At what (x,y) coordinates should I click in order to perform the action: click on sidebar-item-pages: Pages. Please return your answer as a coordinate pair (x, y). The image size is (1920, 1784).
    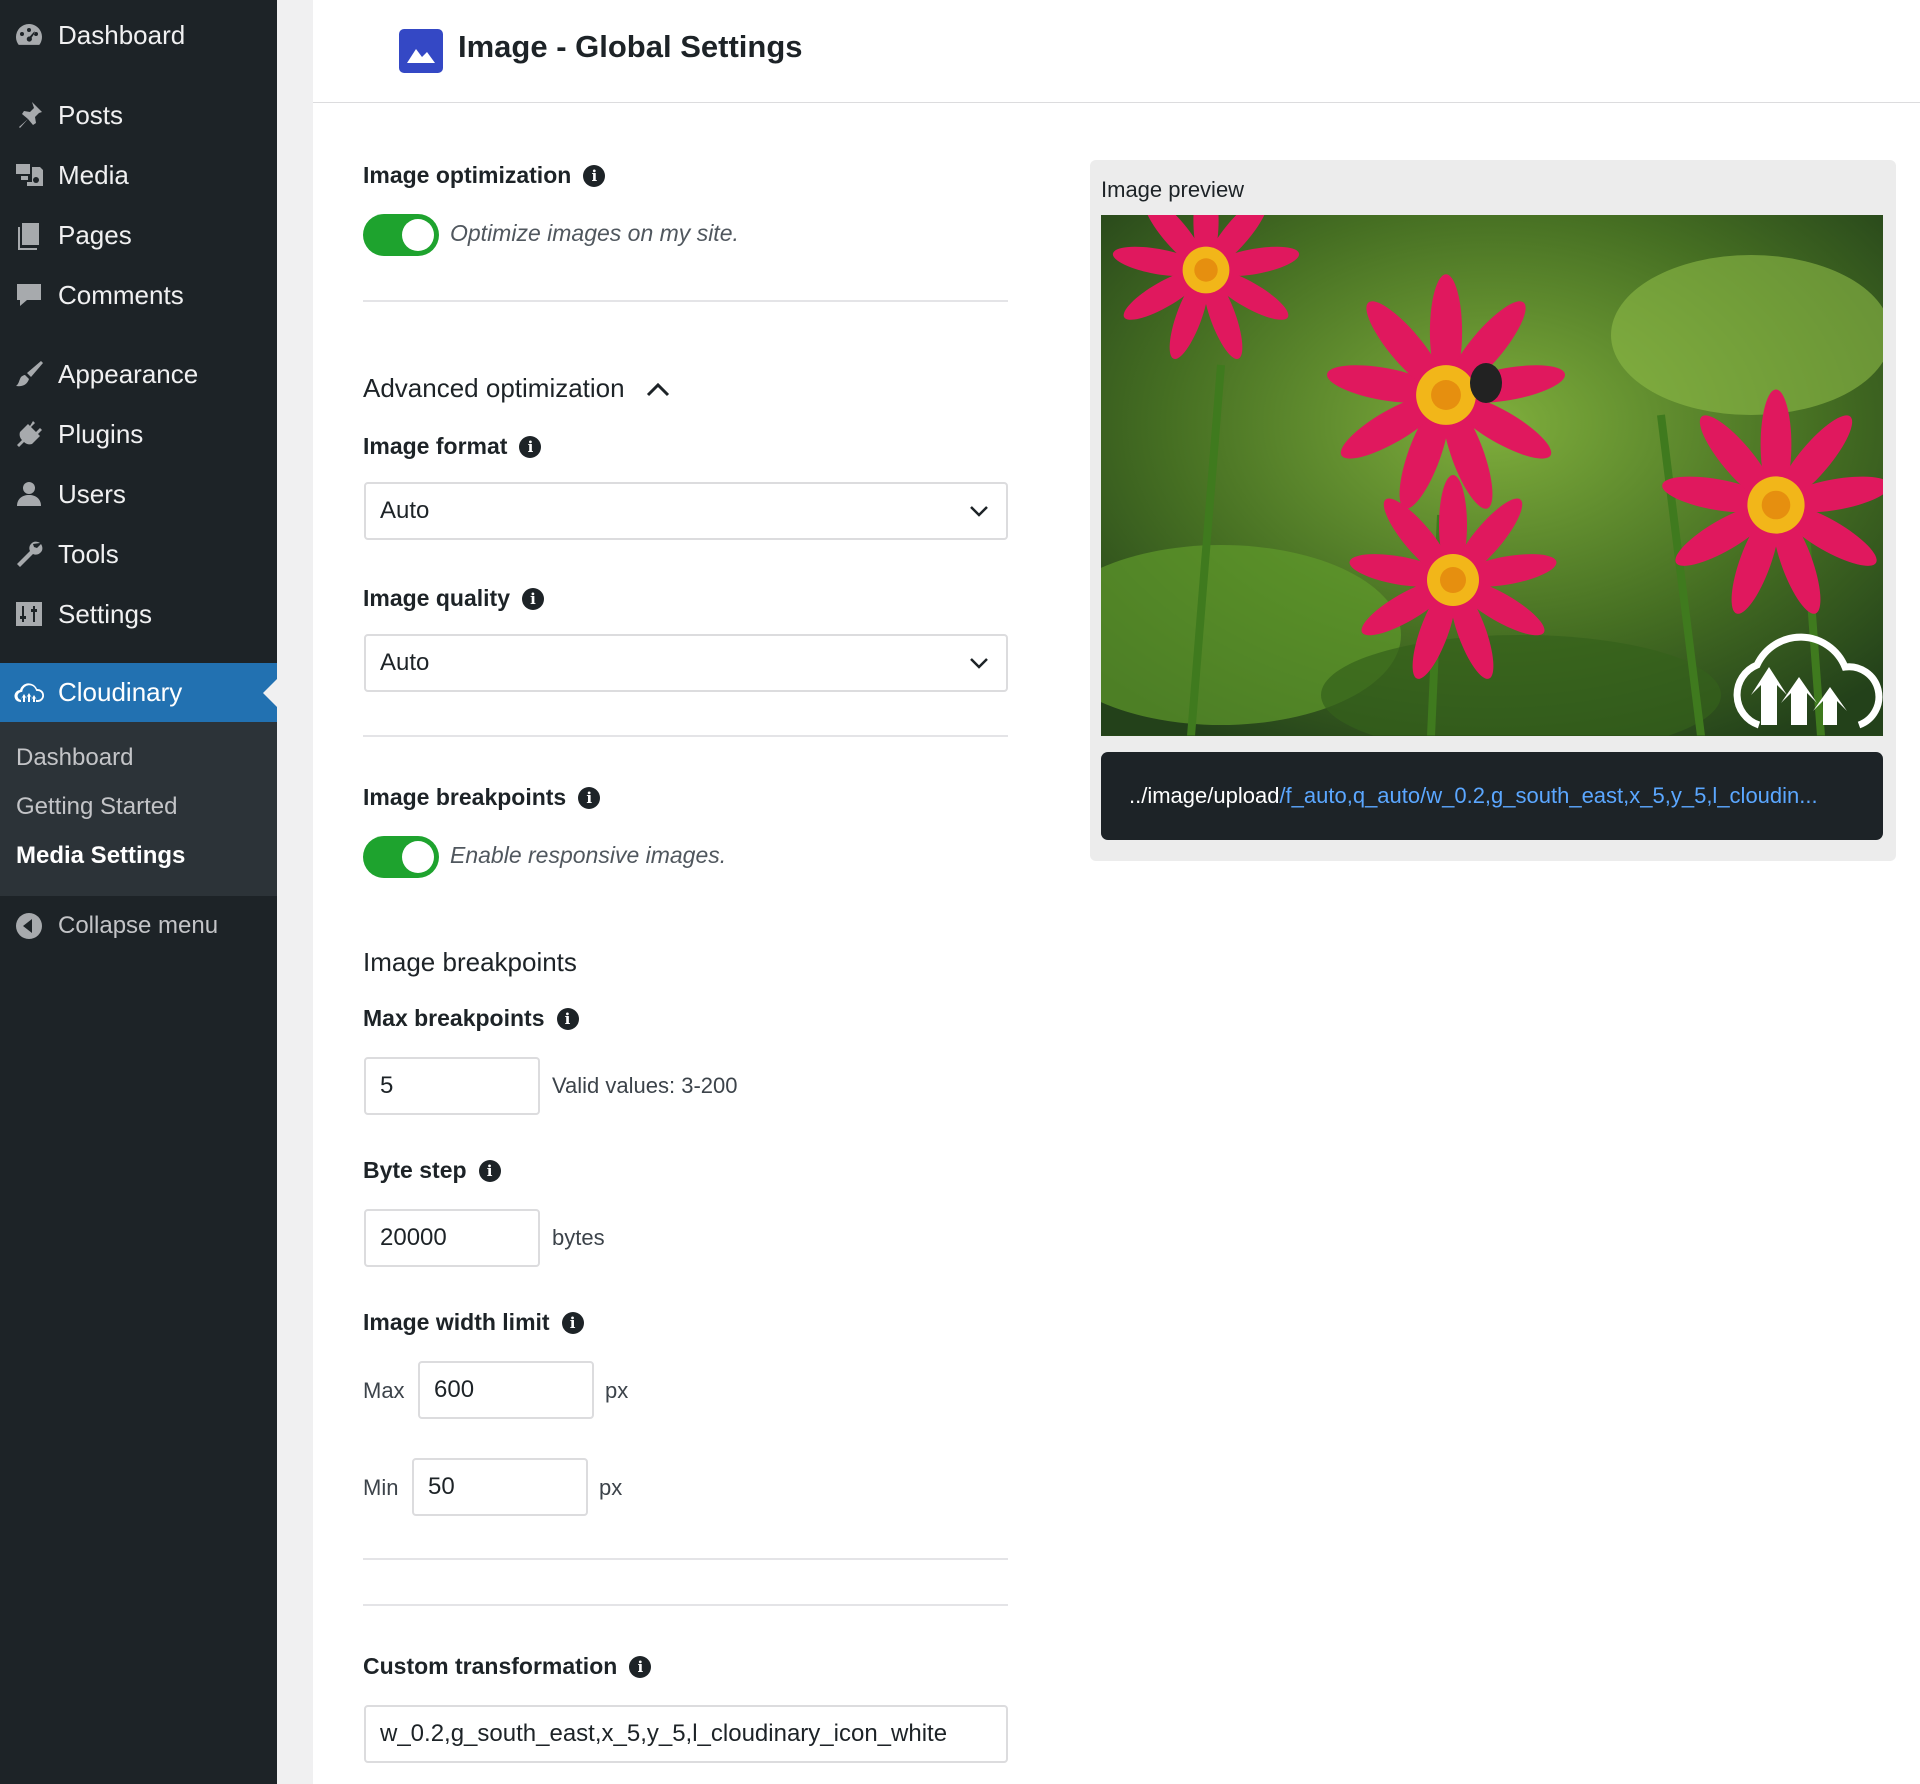
    Looking at the image, I should click on (138, 235).